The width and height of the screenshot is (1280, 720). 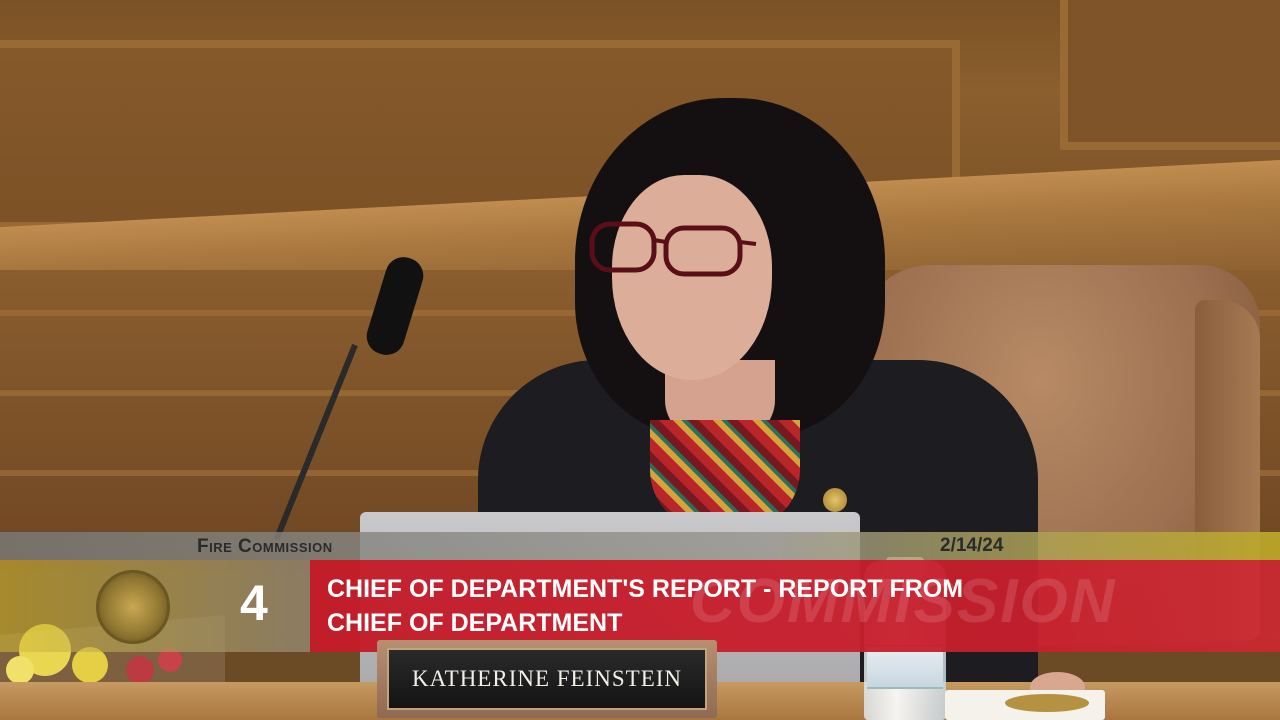 What do you see at coordinates (265, 546) in the screenshot?
I see `organization-label: Fire Commission` at bounding box center [265, 546].